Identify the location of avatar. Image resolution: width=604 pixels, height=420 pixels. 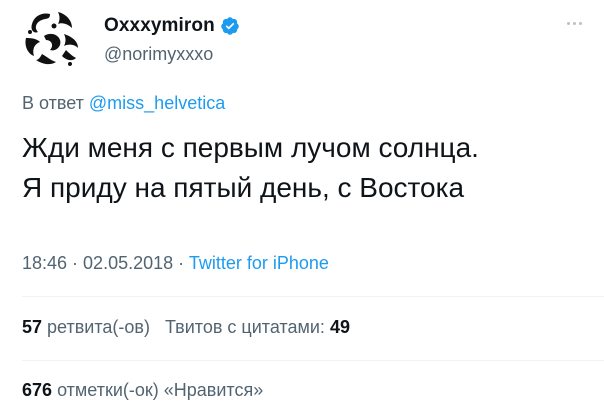
(52, 40).